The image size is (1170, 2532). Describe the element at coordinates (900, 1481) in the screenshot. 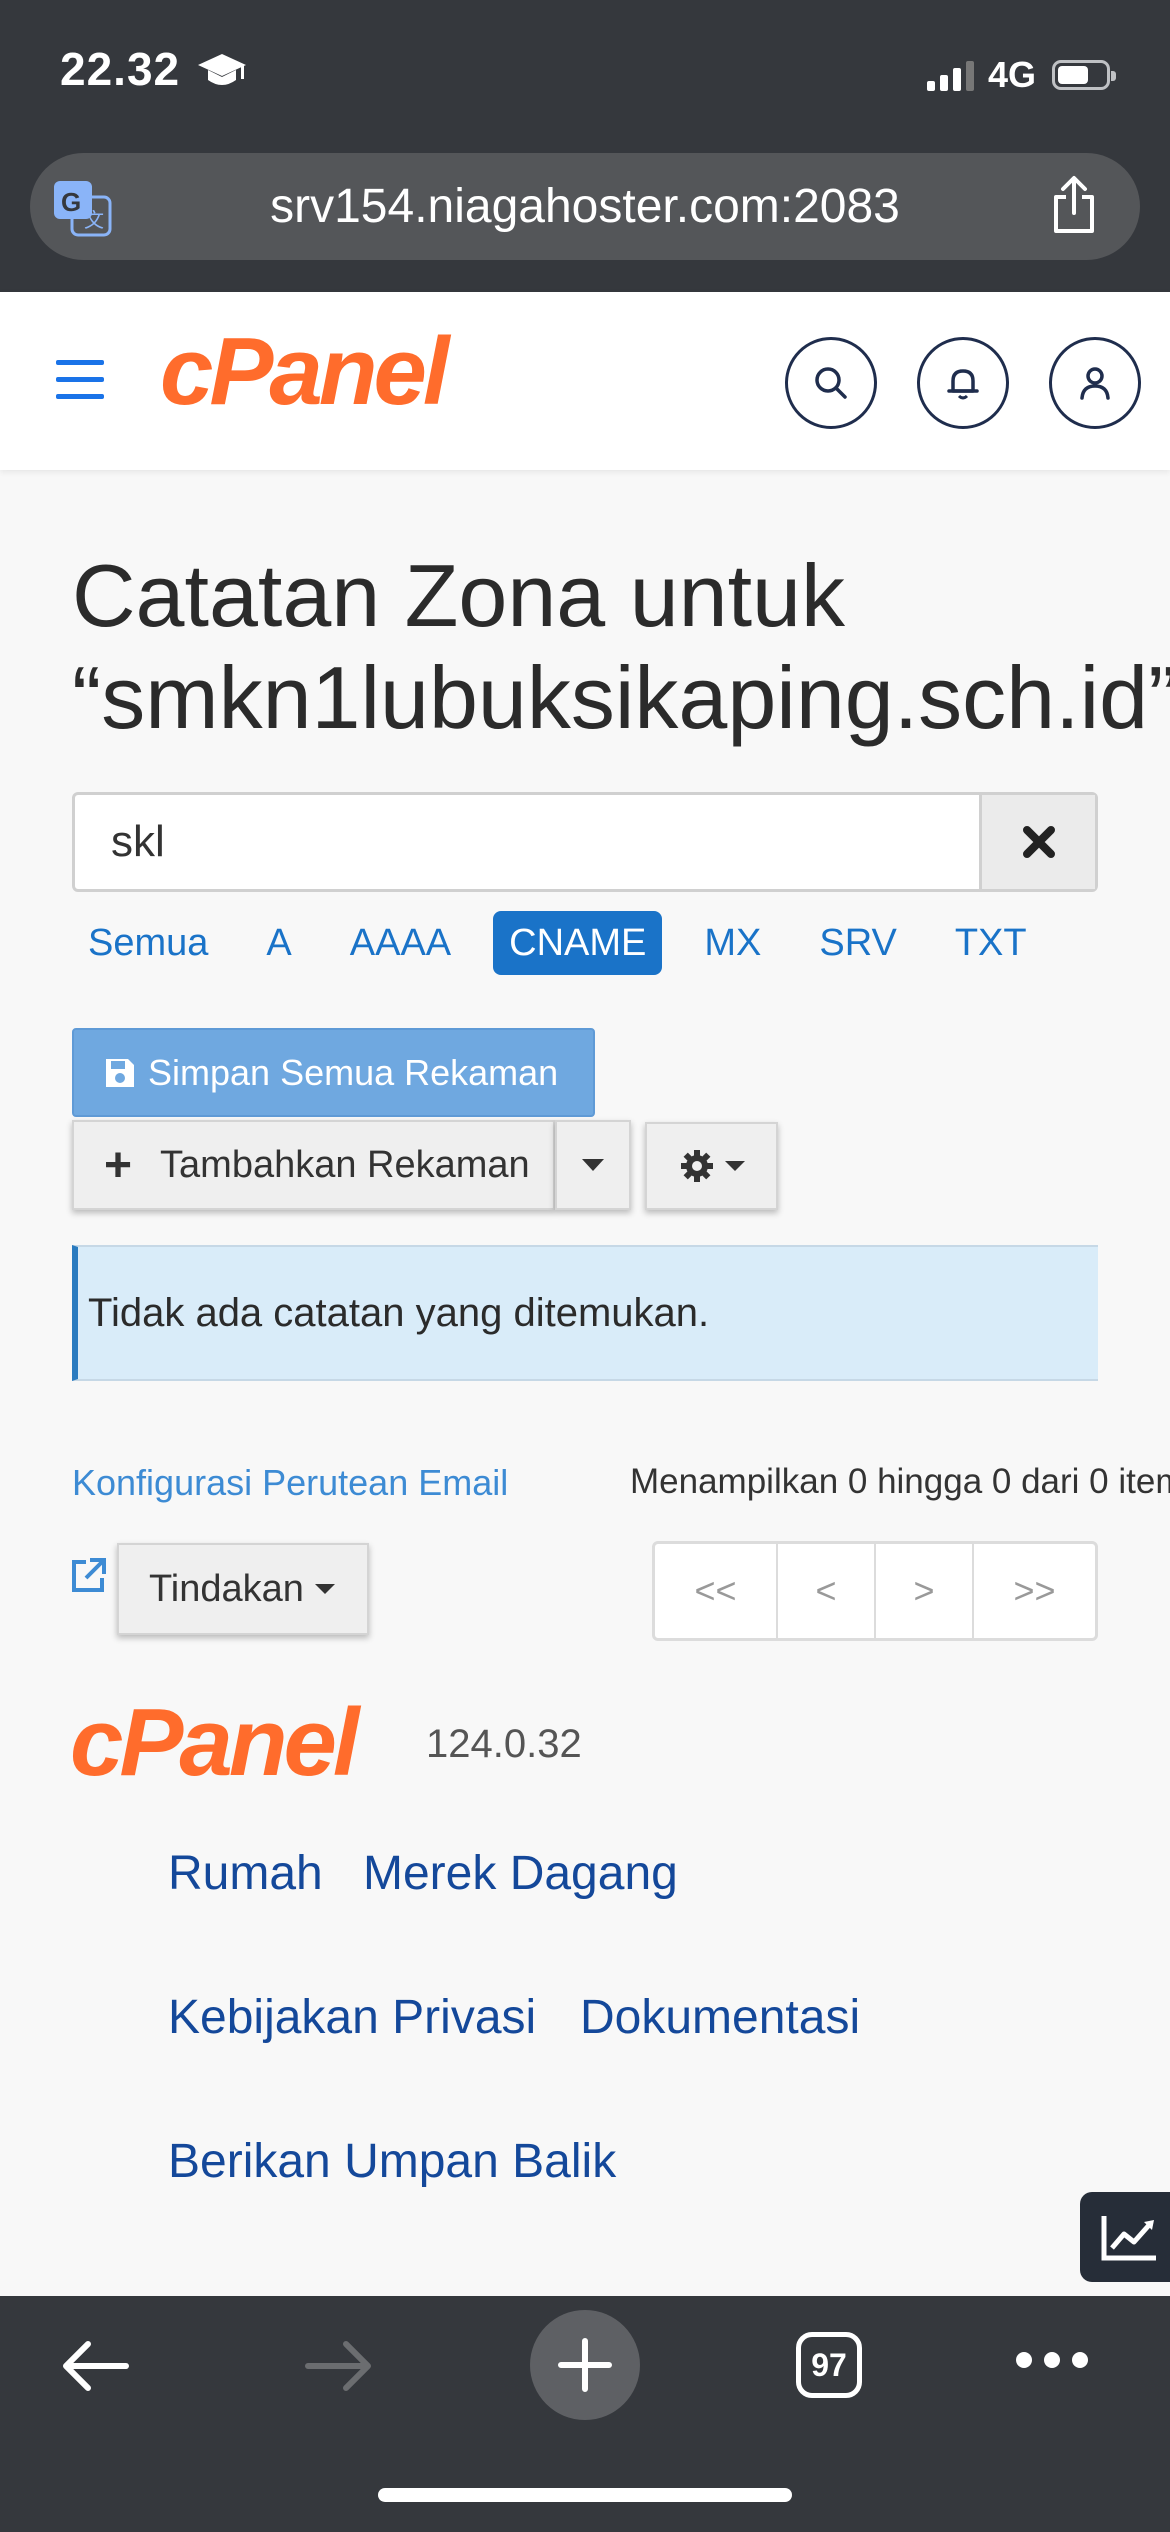

I see `results-count: Menampilkan 0 hingga 0 dari 0 item` at that location.